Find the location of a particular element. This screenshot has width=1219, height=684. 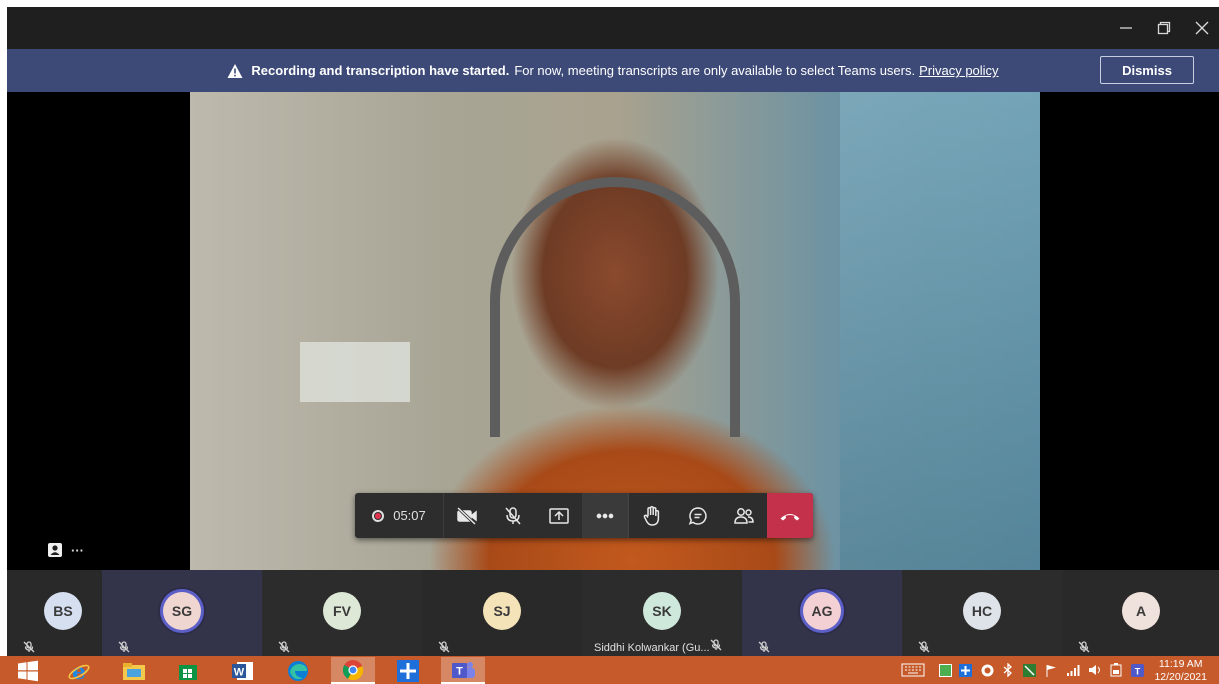

sync-tray-icon is located at coordinates (987, 670).